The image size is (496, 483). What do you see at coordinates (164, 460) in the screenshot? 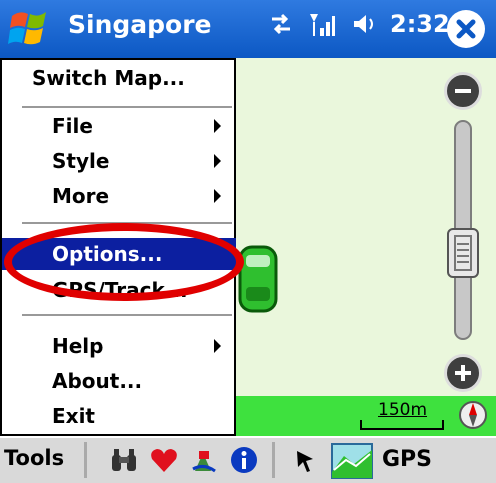
I see `heart-icon` at bounding box center [164, 460].